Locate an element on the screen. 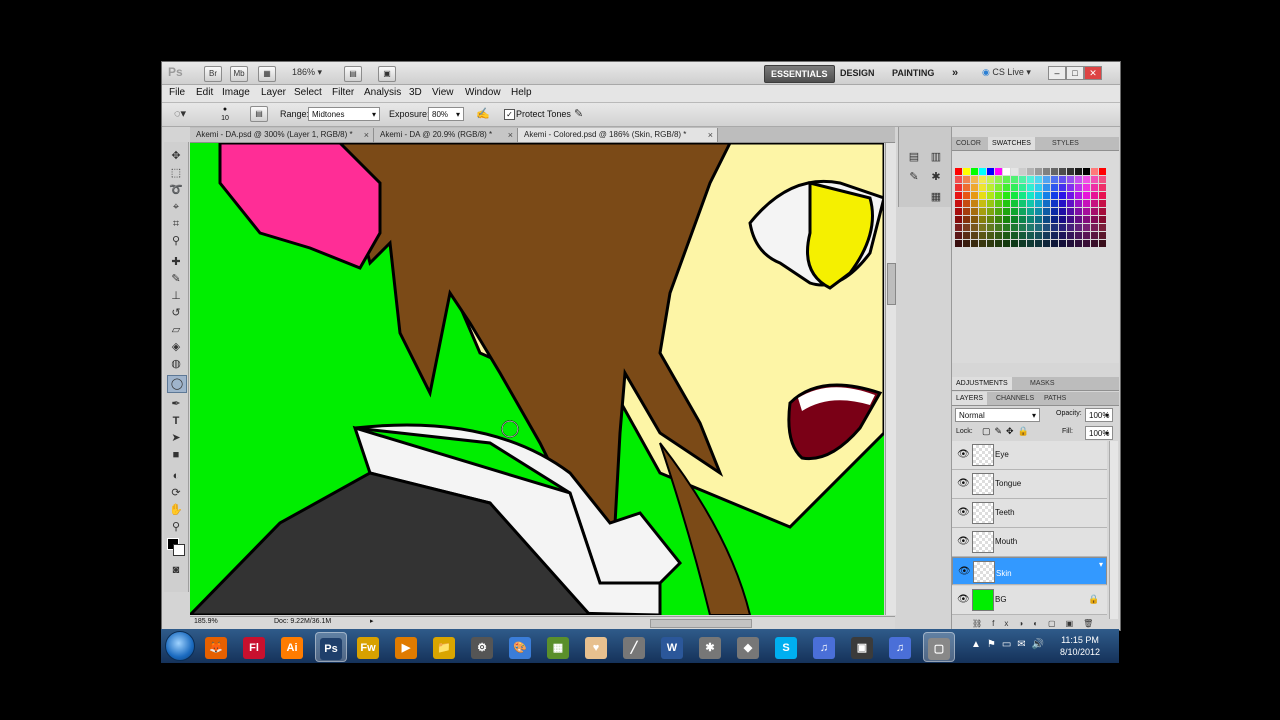  menu-window: Window is located at coordinates (483, 92).